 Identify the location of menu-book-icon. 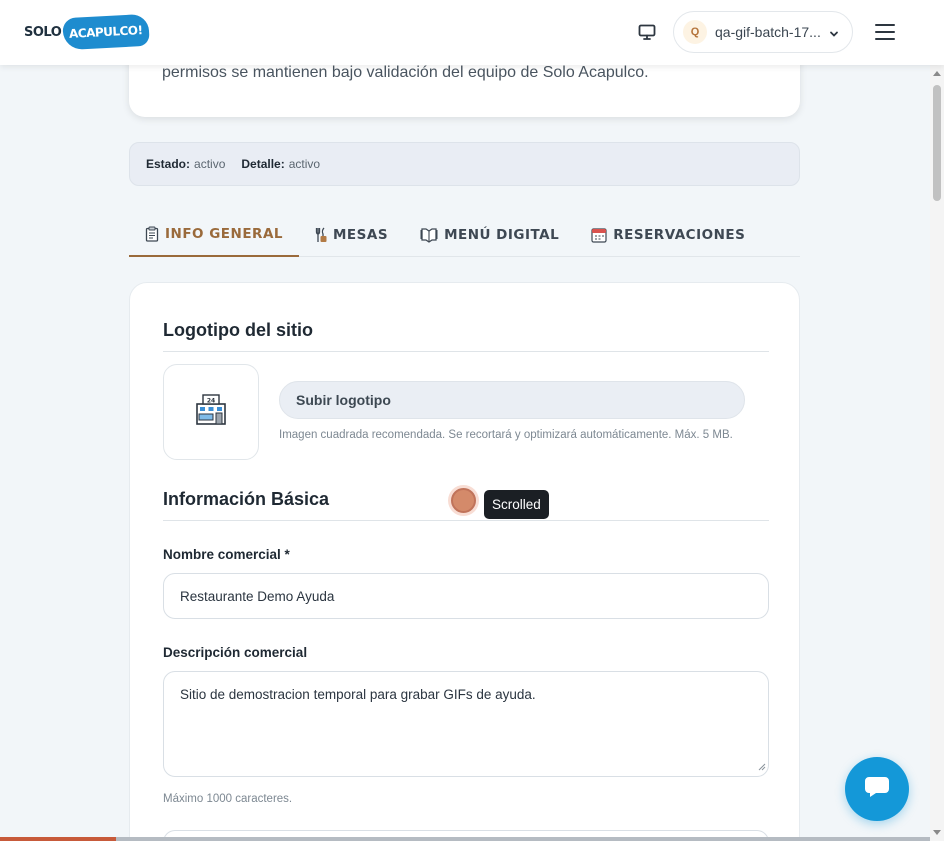
(429, 235).